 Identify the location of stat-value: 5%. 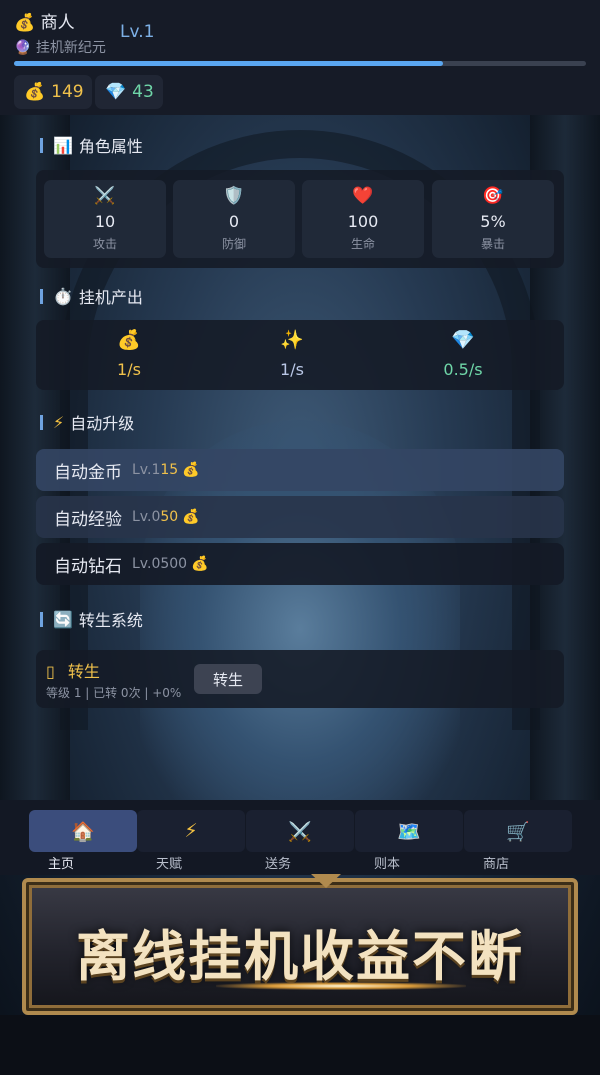
(493, 221).